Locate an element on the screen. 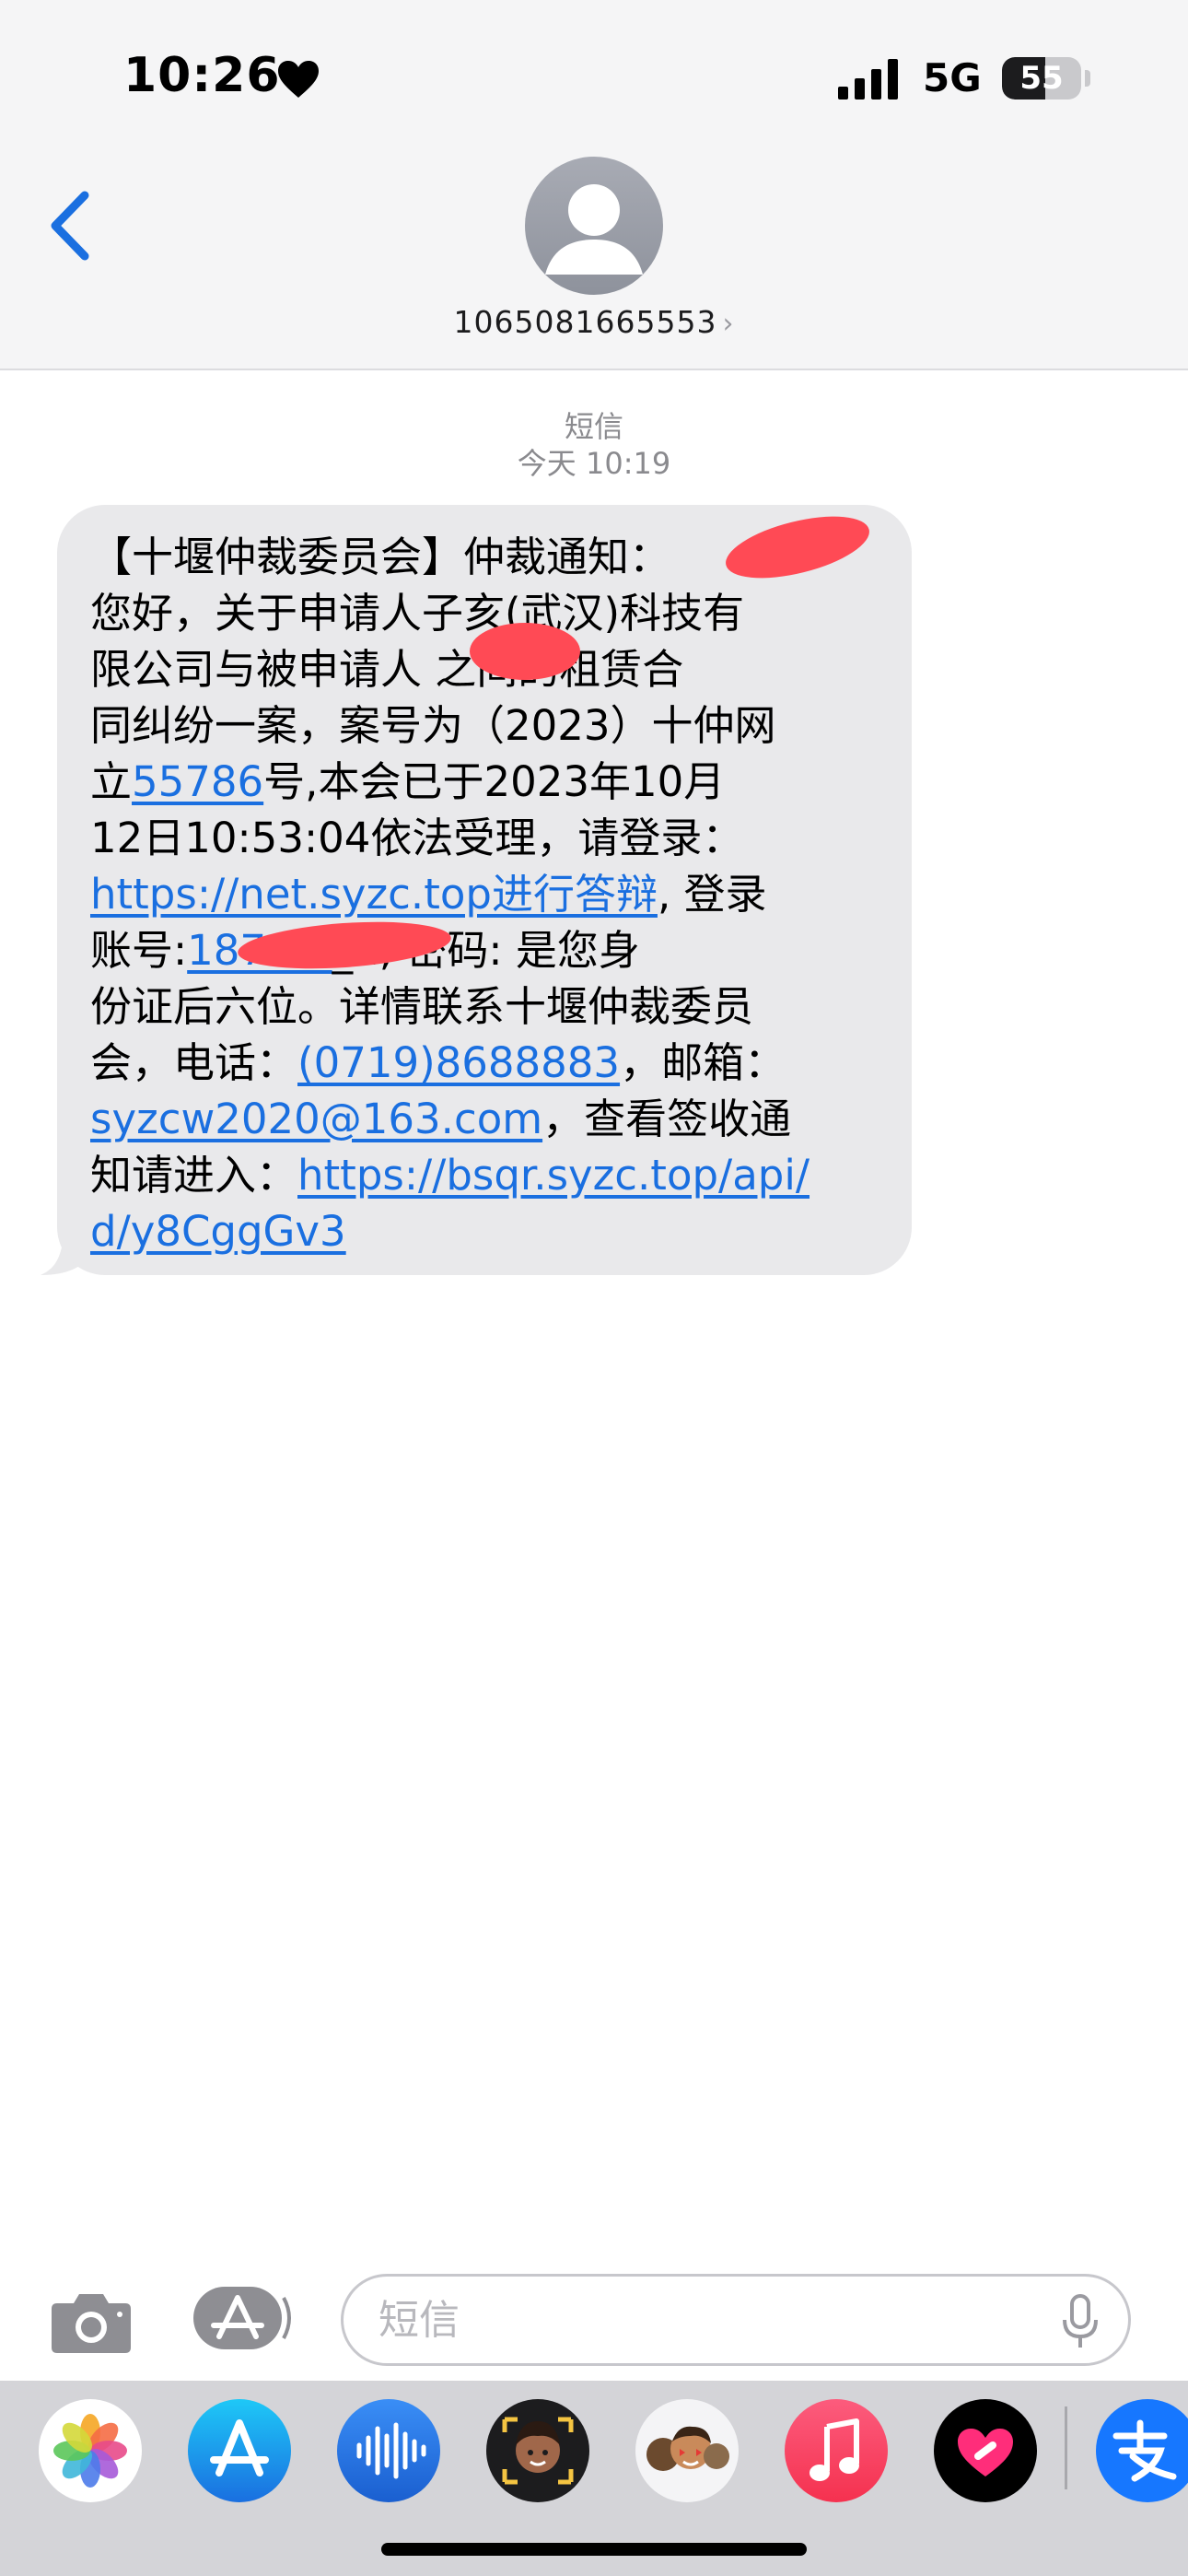 The image size is (1188, 2576). message-text: 账号: is located at coordinates (139, 950).